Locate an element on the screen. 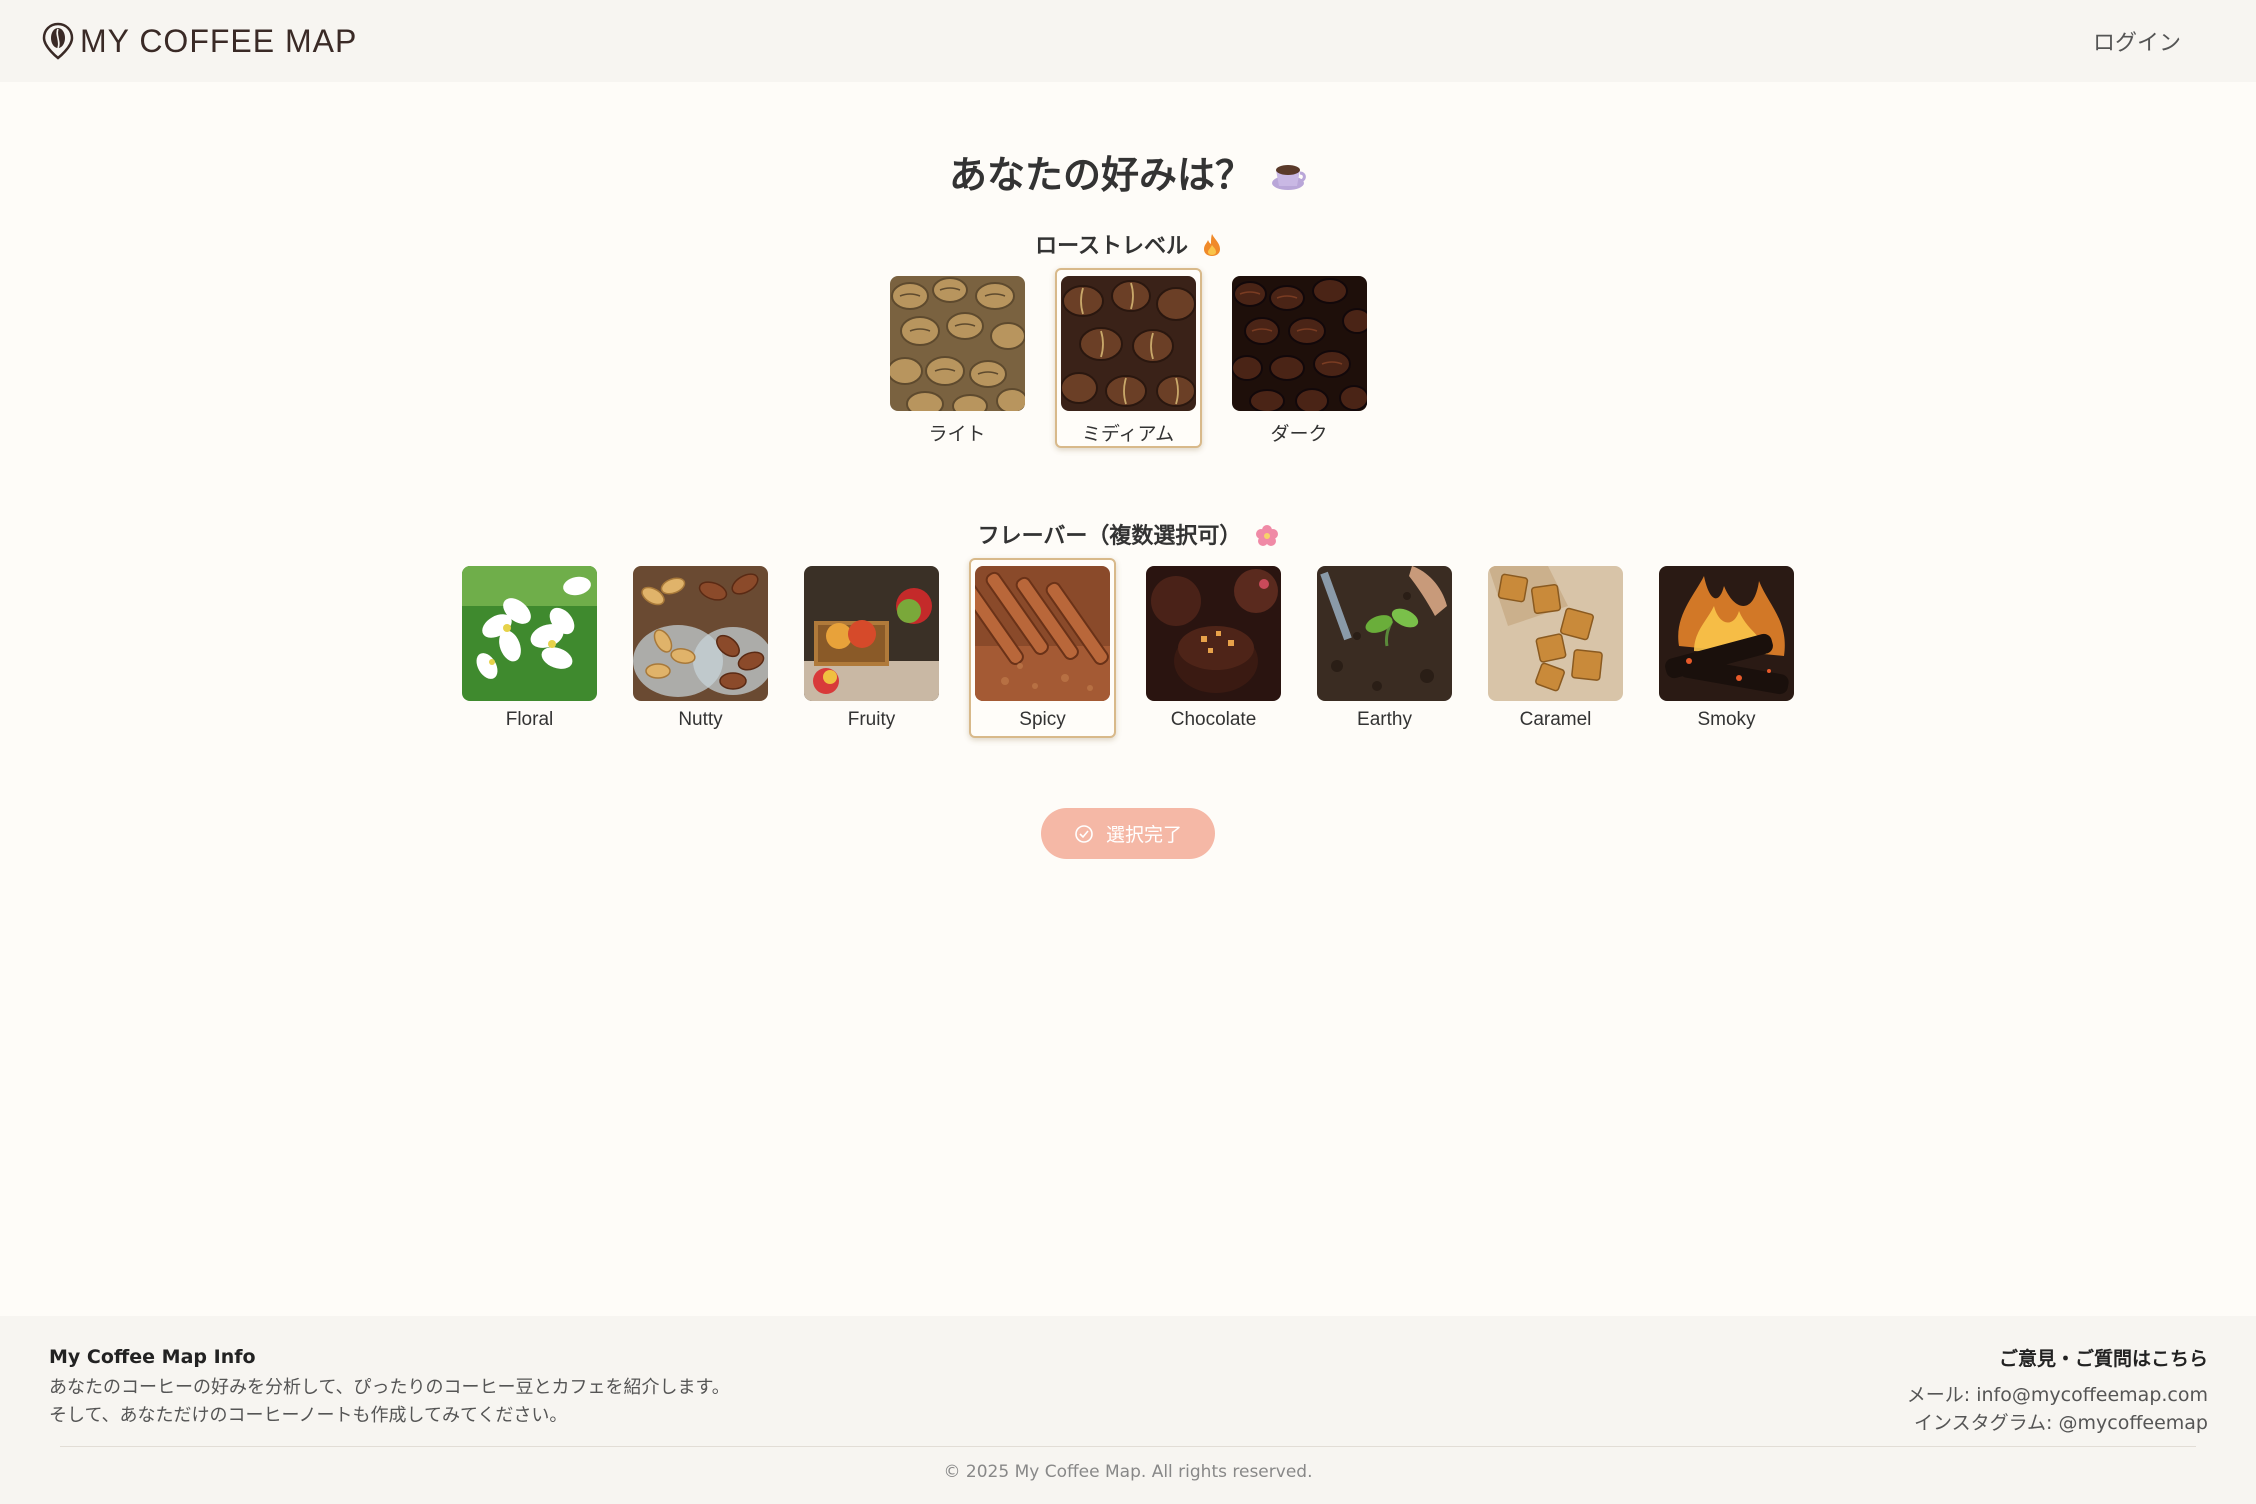 This screenshot has height=1504, width=2256. submit-button-label: 選択完了 is located at coordinates (1143, 835).